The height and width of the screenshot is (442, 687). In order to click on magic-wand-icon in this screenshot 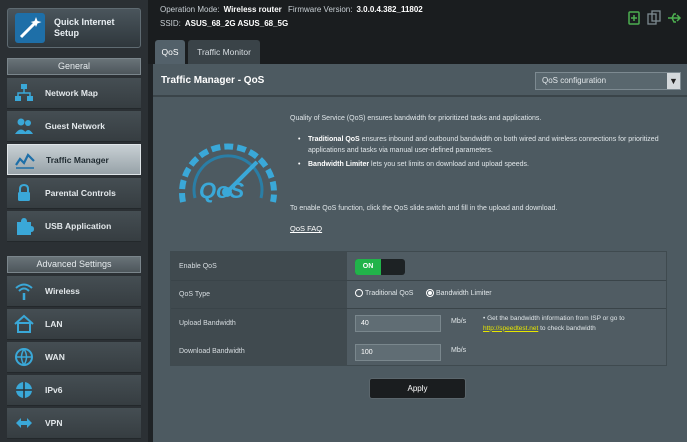, I will do `click(30, 28)`.